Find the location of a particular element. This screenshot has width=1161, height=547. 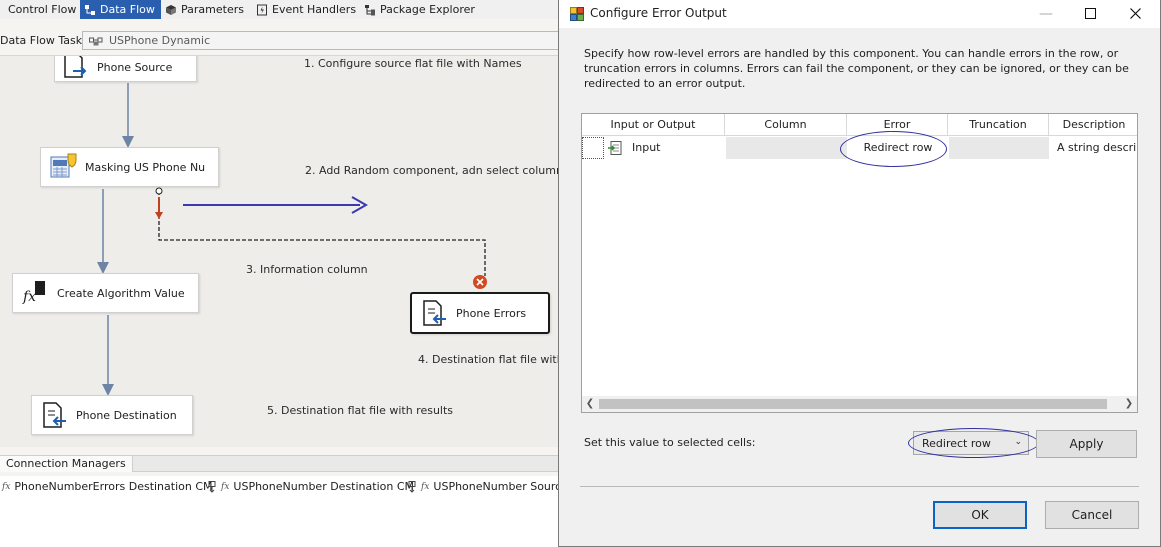

scroll-left-icon: ❮ is located at coordinates (590, 404).